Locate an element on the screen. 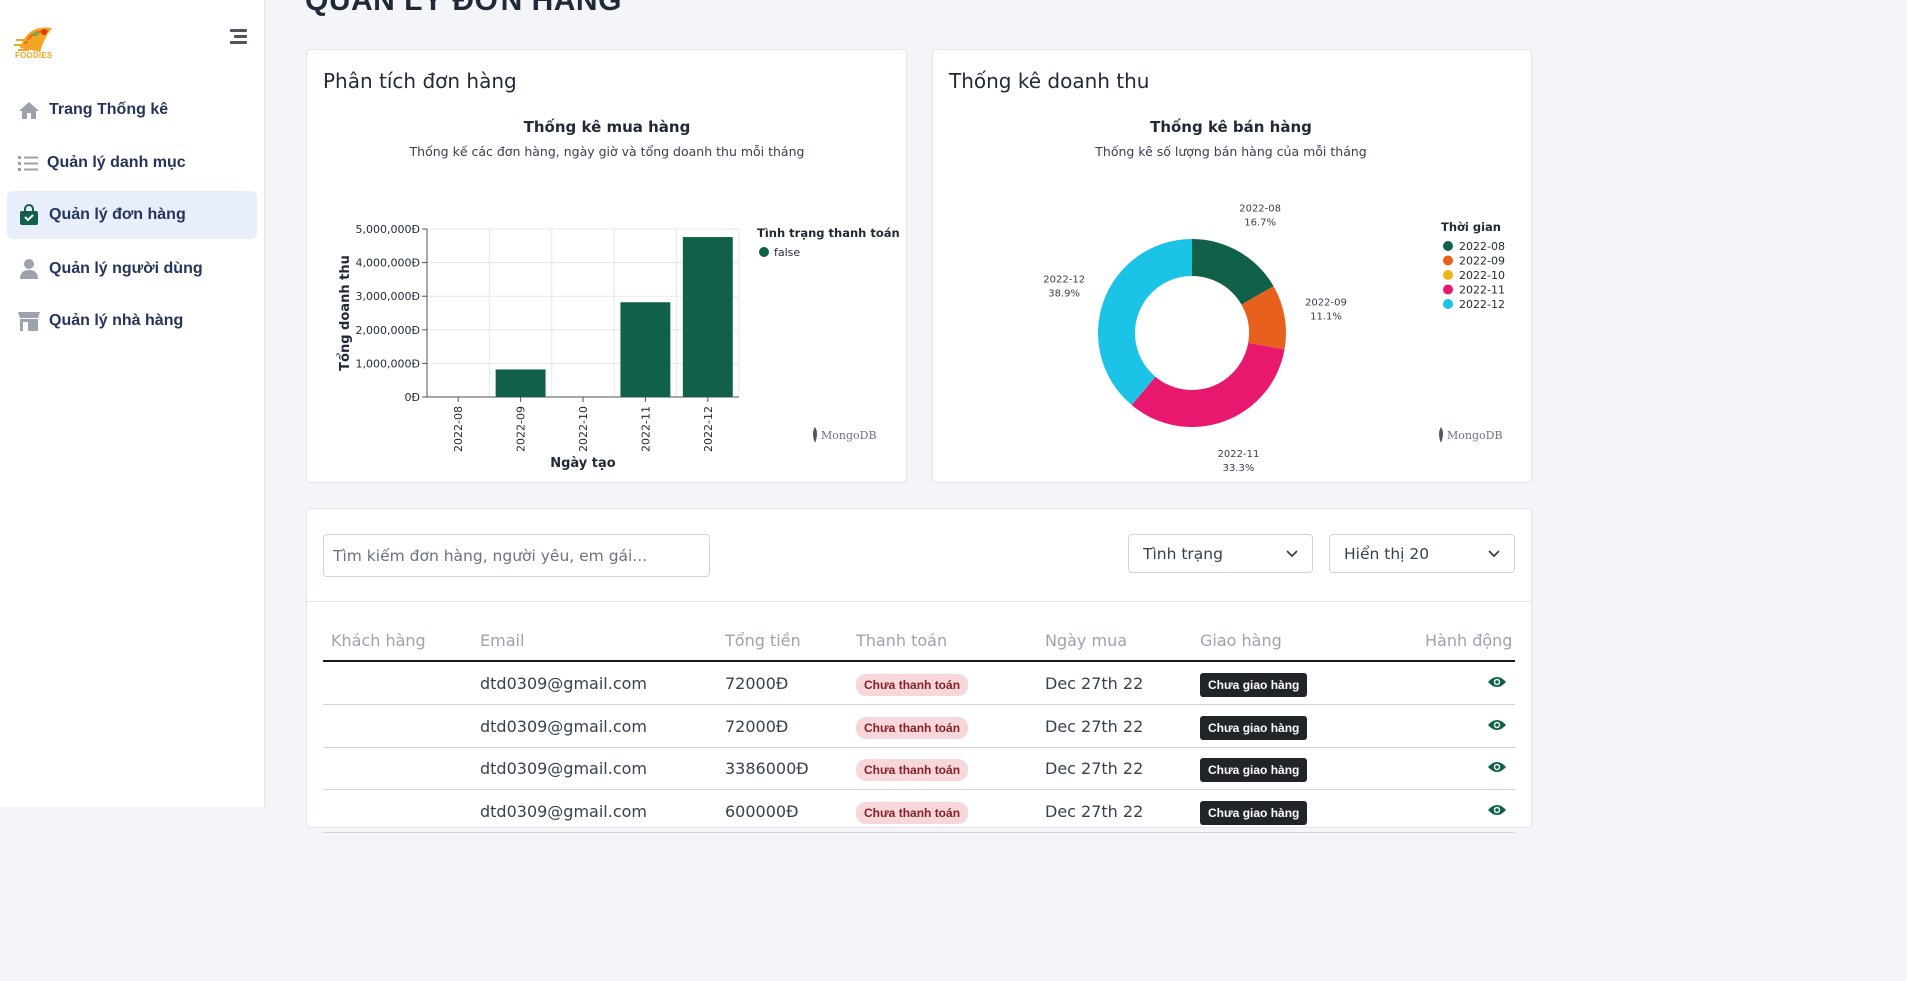 The width and height of the screenshot is (1907, 981). x-tick-label: 2022-11 is located at coordinates (645, 429).